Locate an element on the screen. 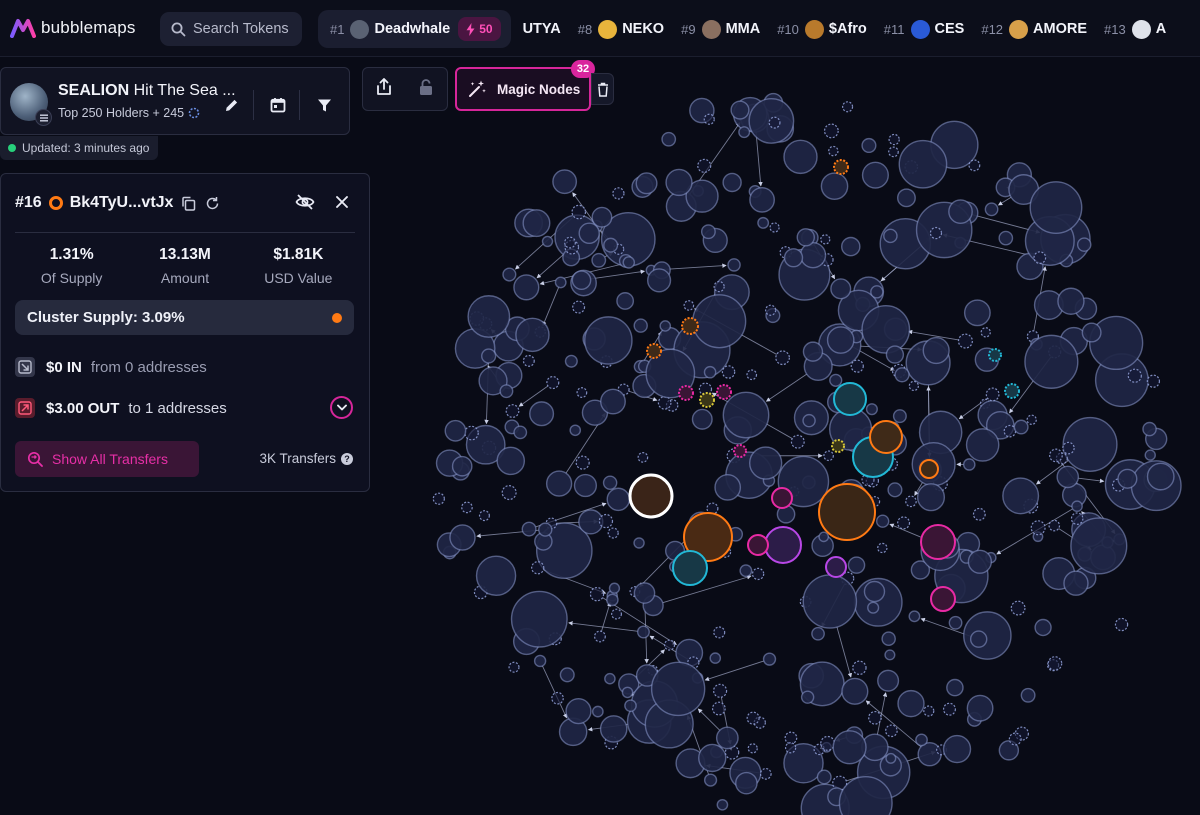 The width and height of the screenshot is (1200, 815). logo: bubblemaps is located at coordinates (82, 28).